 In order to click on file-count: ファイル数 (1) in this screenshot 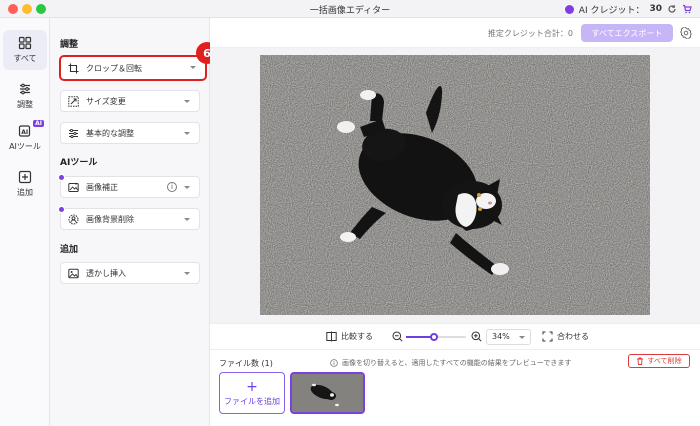, I will do `click(246, 363)`.